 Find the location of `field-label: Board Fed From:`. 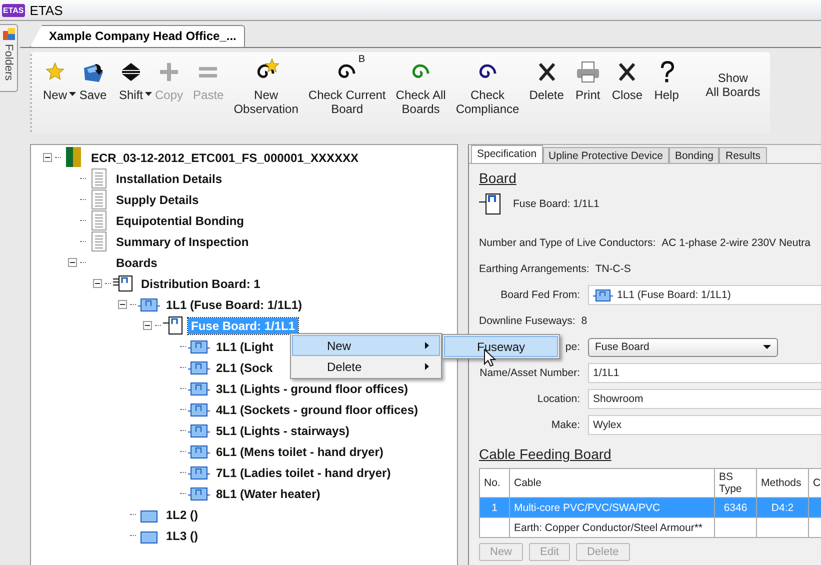

field-label: Board Fed From: is located at coordinates (540, 295).